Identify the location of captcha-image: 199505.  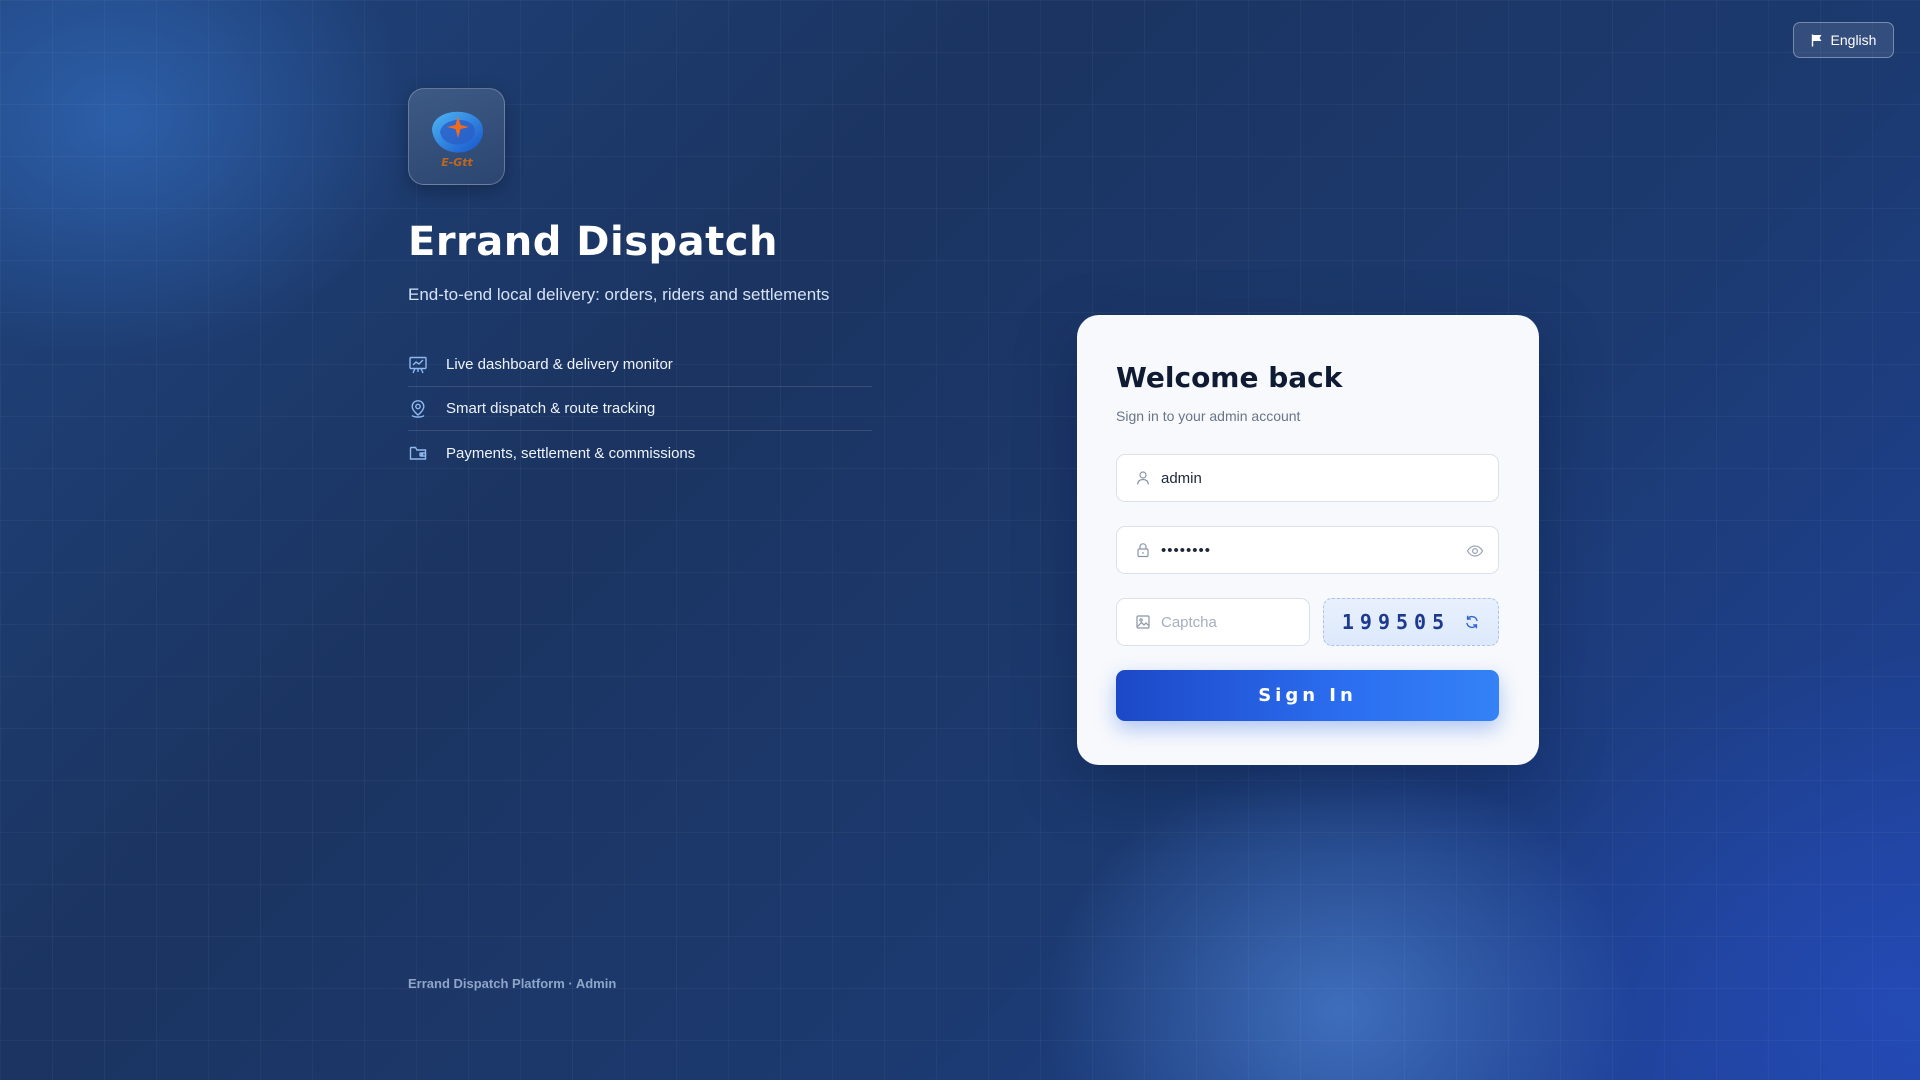
(1411, 622).